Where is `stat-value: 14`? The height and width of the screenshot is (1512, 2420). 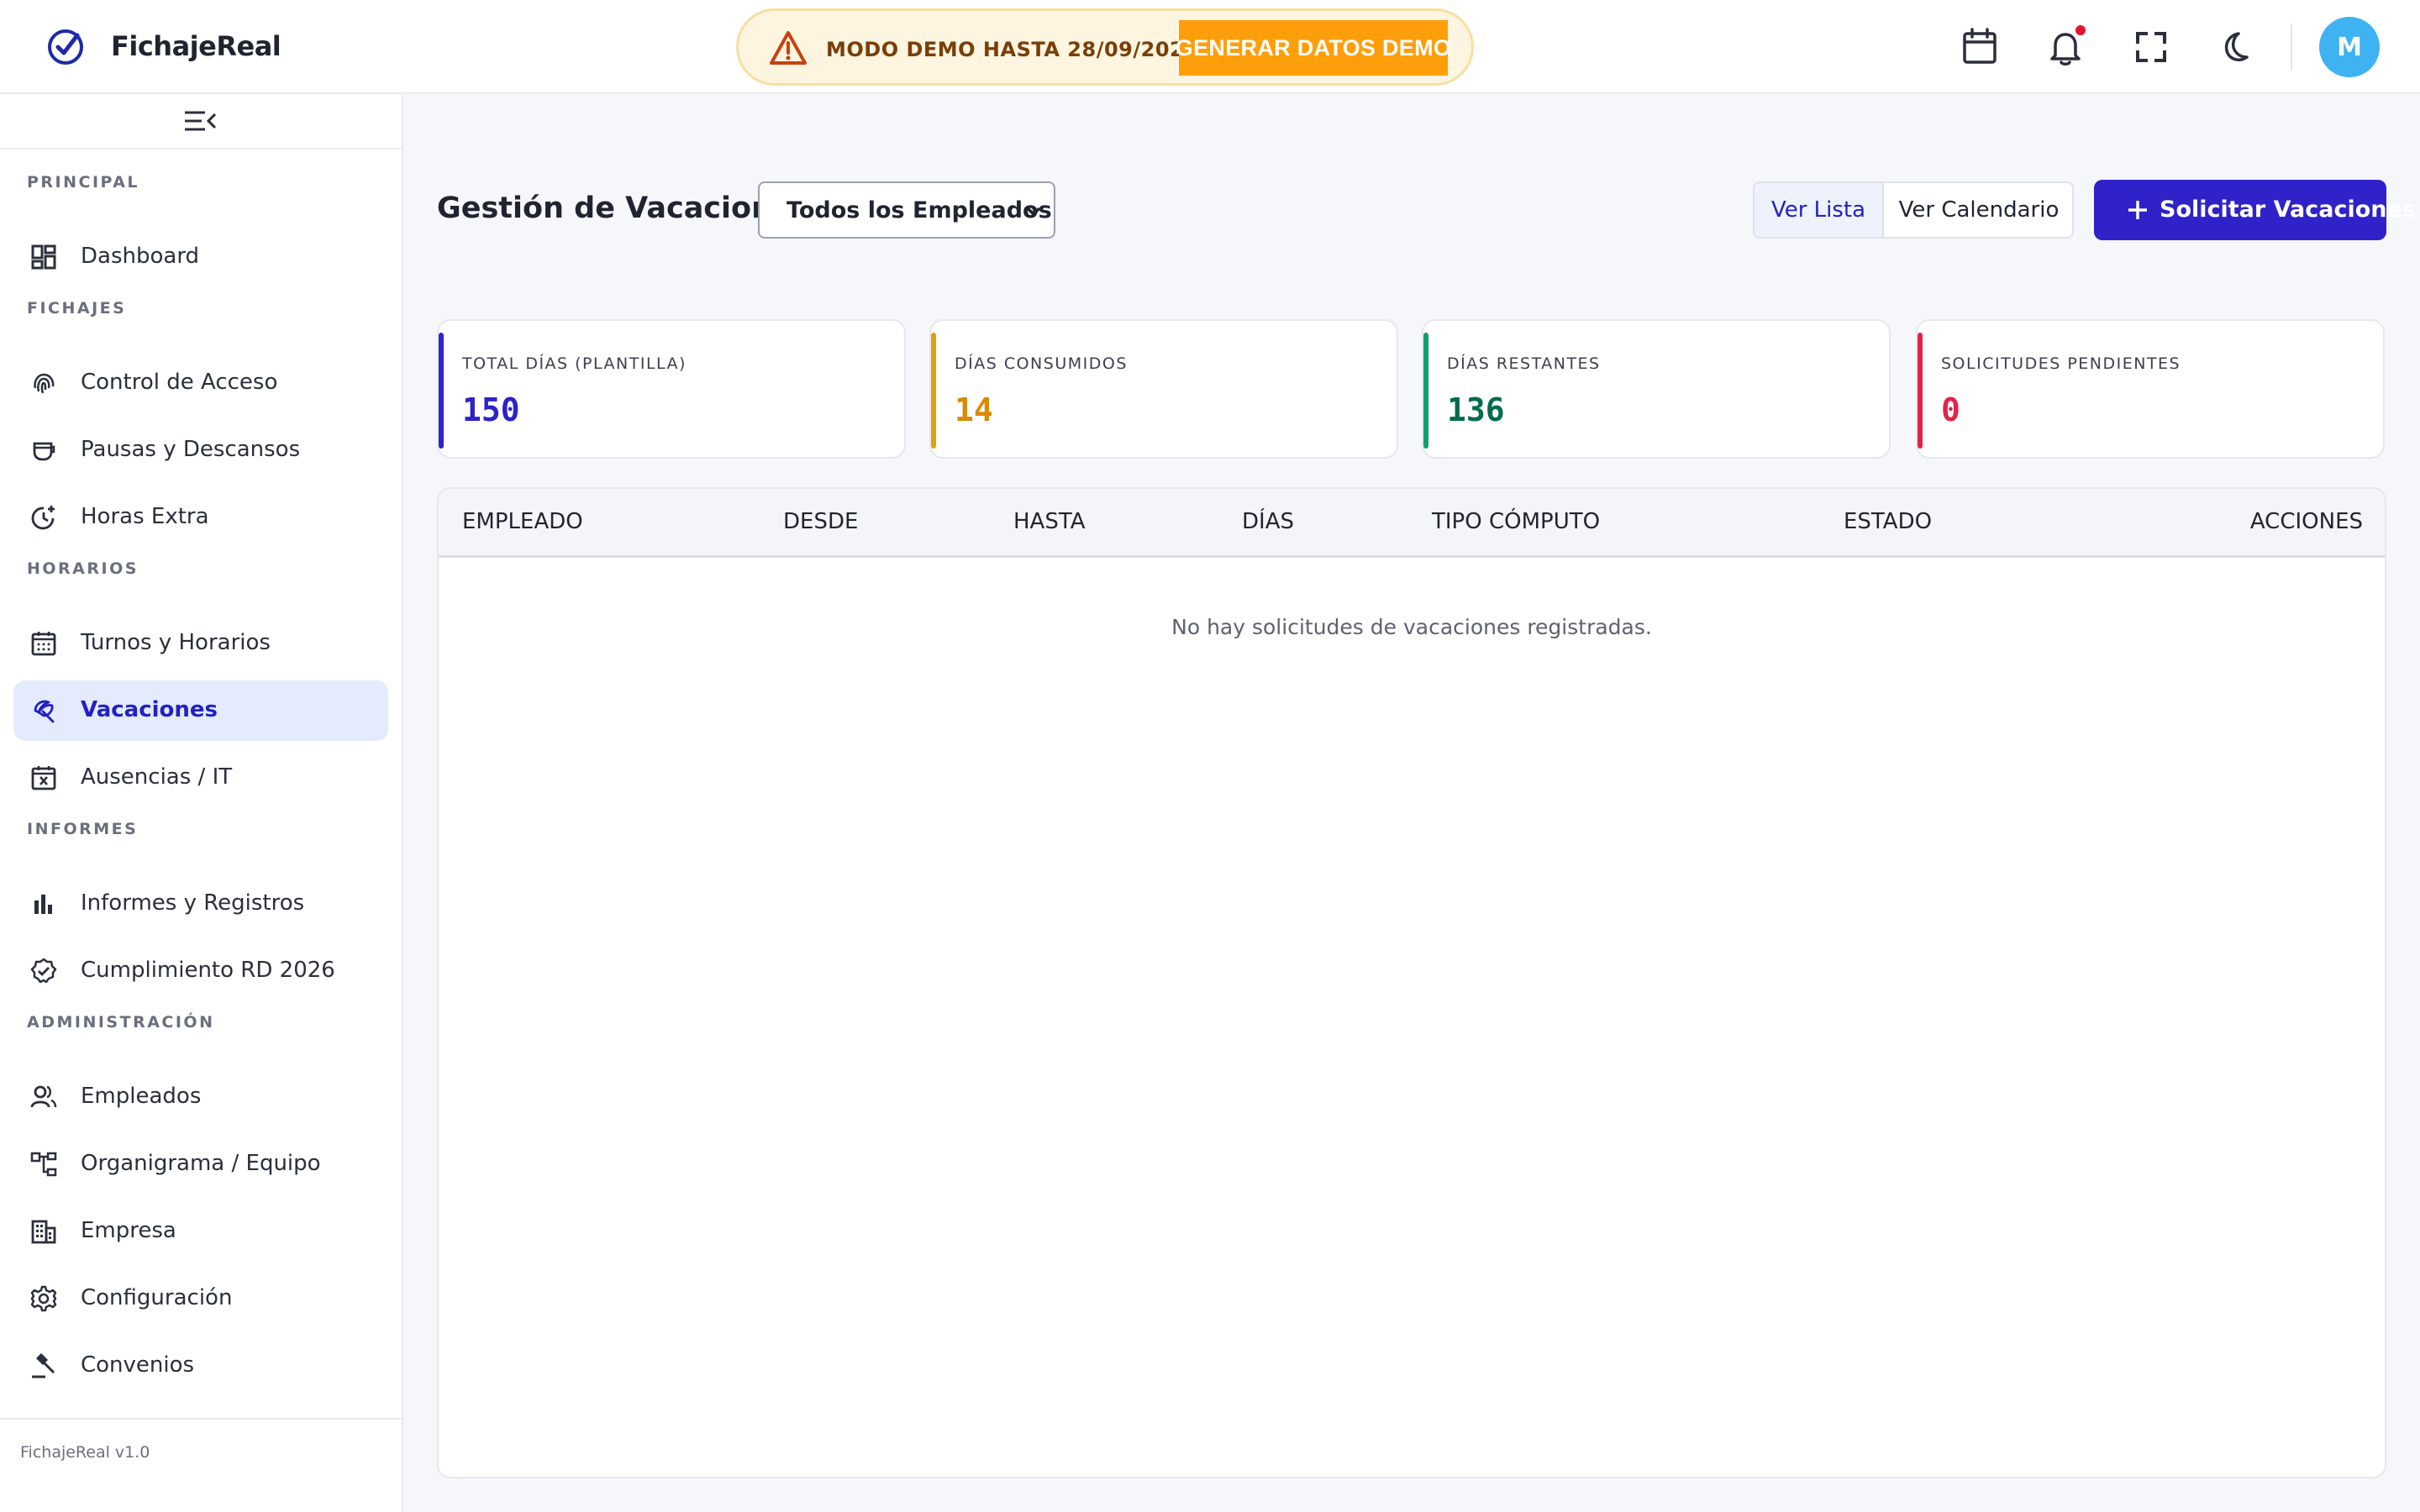 stat-value: 14 is located at coordinates (974, 409).